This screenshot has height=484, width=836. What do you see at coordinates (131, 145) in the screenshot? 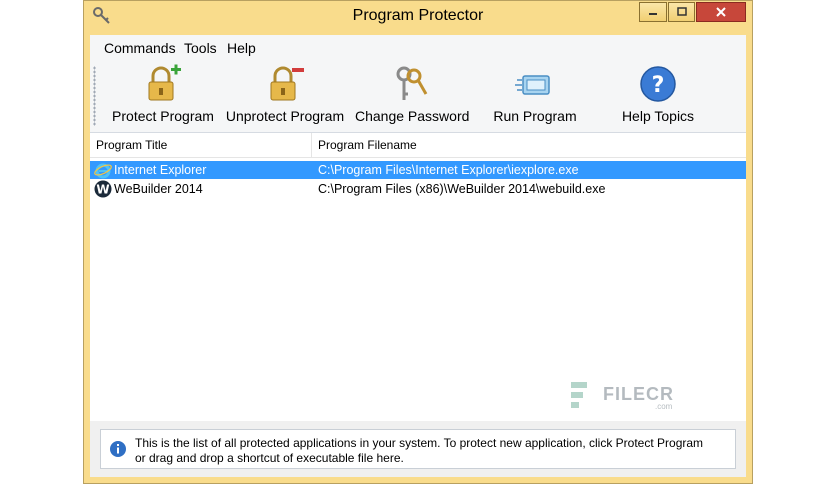
I see `column-program-title: Program Title` at bounding box center [131, 145].